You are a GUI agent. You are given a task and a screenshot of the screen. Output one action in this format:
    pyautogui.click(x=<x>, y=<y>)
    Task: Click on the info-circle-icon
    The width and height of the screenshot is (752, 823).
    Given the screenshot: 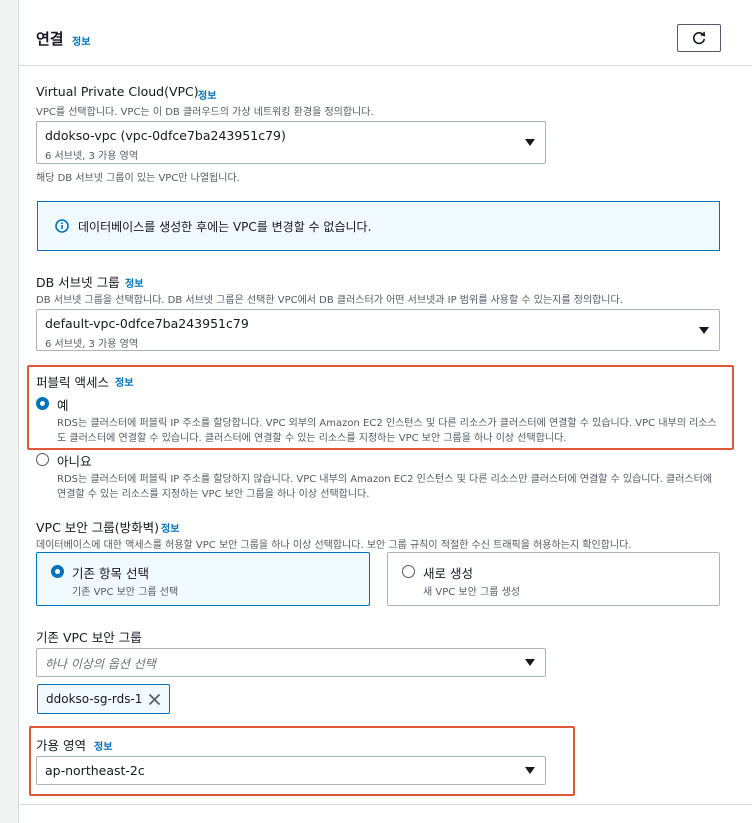 What is the action you would take?
    pyautogui.click(x=62, y=226)
    